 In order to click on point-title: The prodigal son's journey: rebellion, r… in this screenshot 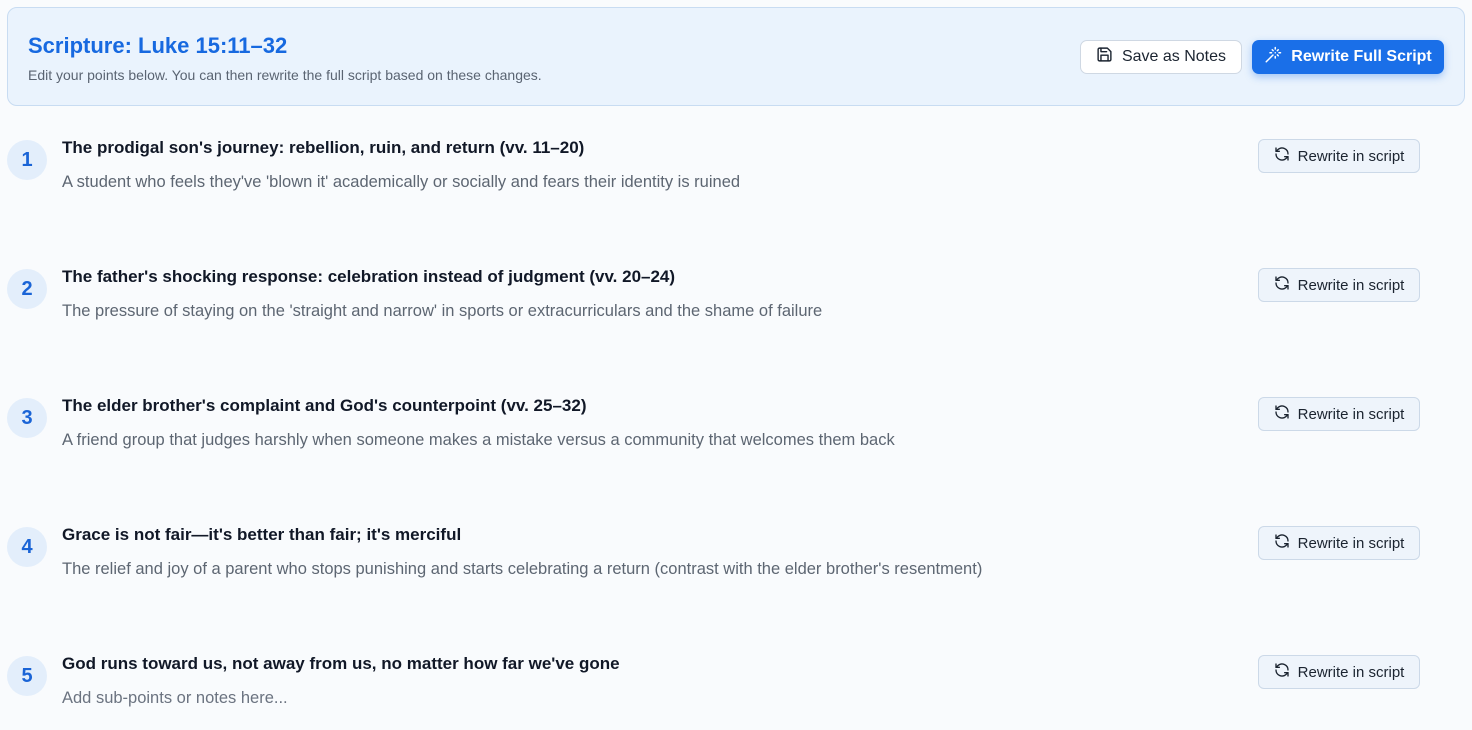, I will do `click(323, 148)`.